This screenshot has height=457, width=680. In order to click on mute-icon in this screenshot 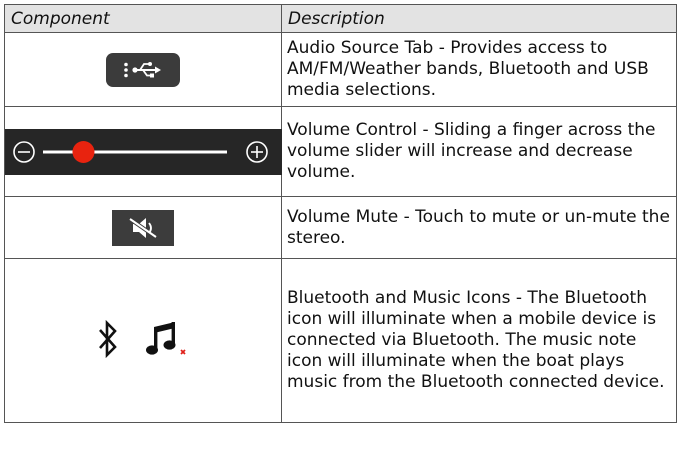, I will do `click(143, 227)`.